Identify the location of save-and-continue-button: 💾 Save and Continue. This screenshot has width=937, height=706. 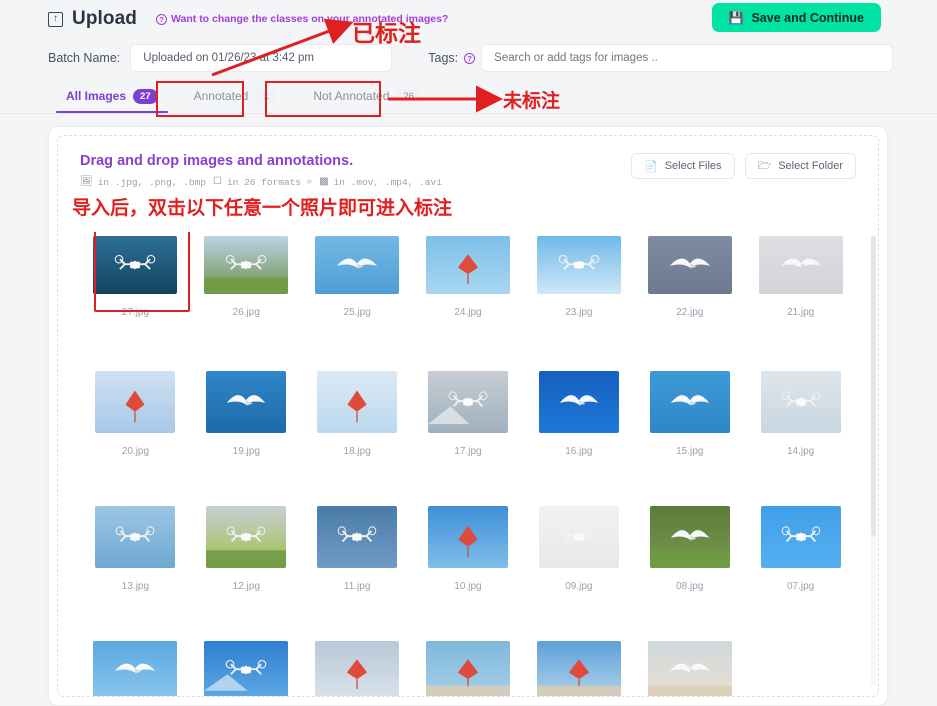
(796, 17).